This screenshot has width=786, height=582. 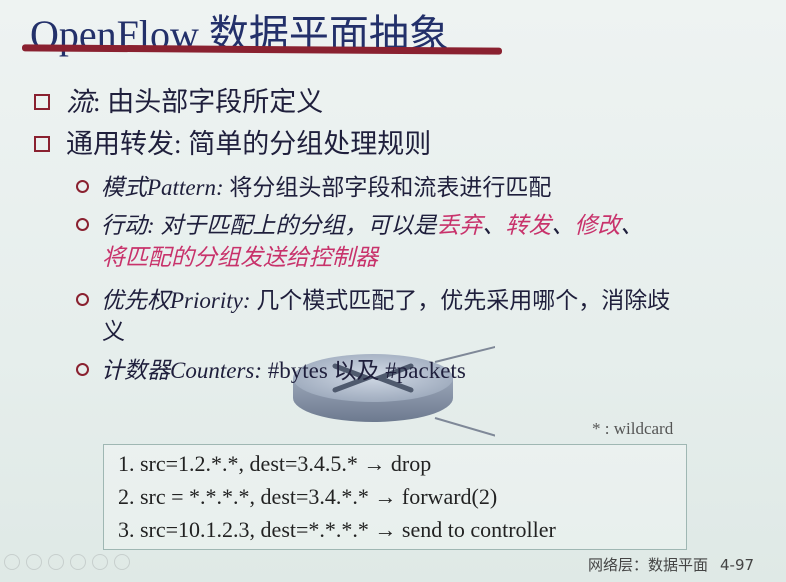 I want to click on sub-pattern: 模式Pattern: 将分组头部字段和流表进行匹配, so click(x=313, y=185).